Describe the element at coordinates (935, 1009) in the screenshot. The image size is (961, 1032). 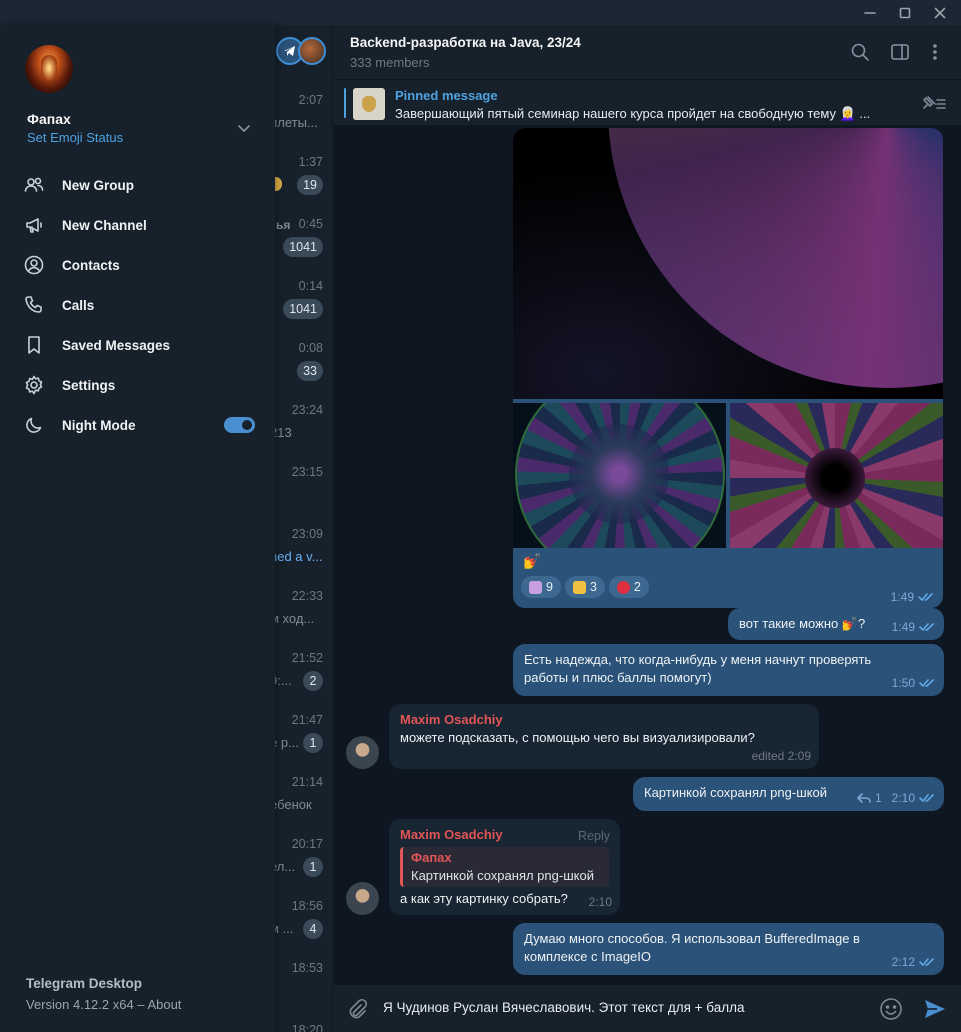
I see `send-icon` at that location.